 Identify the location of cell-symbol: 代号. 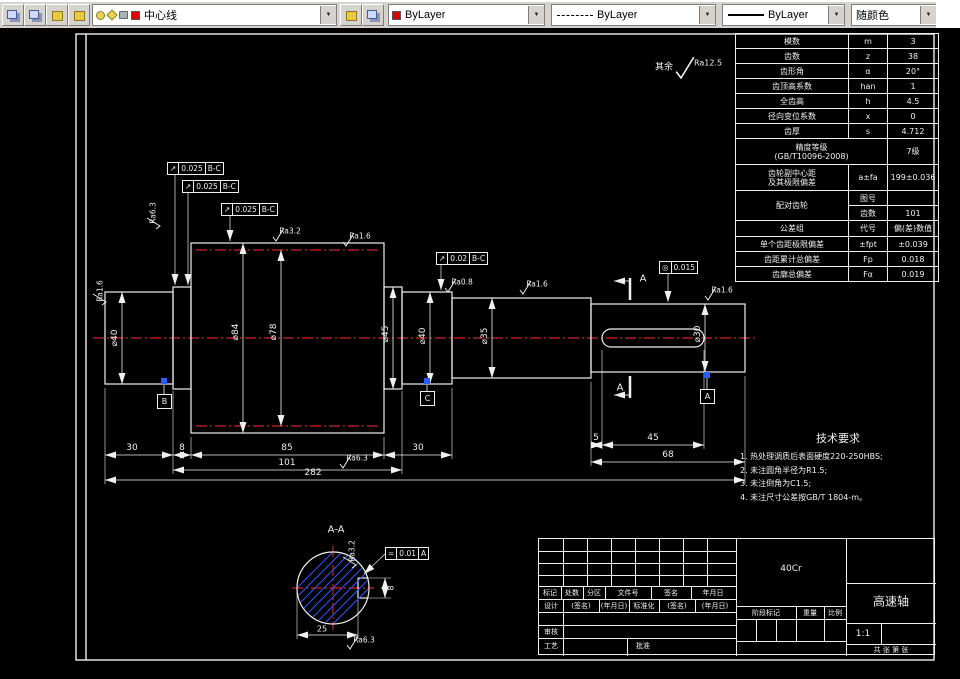
(868, 228).